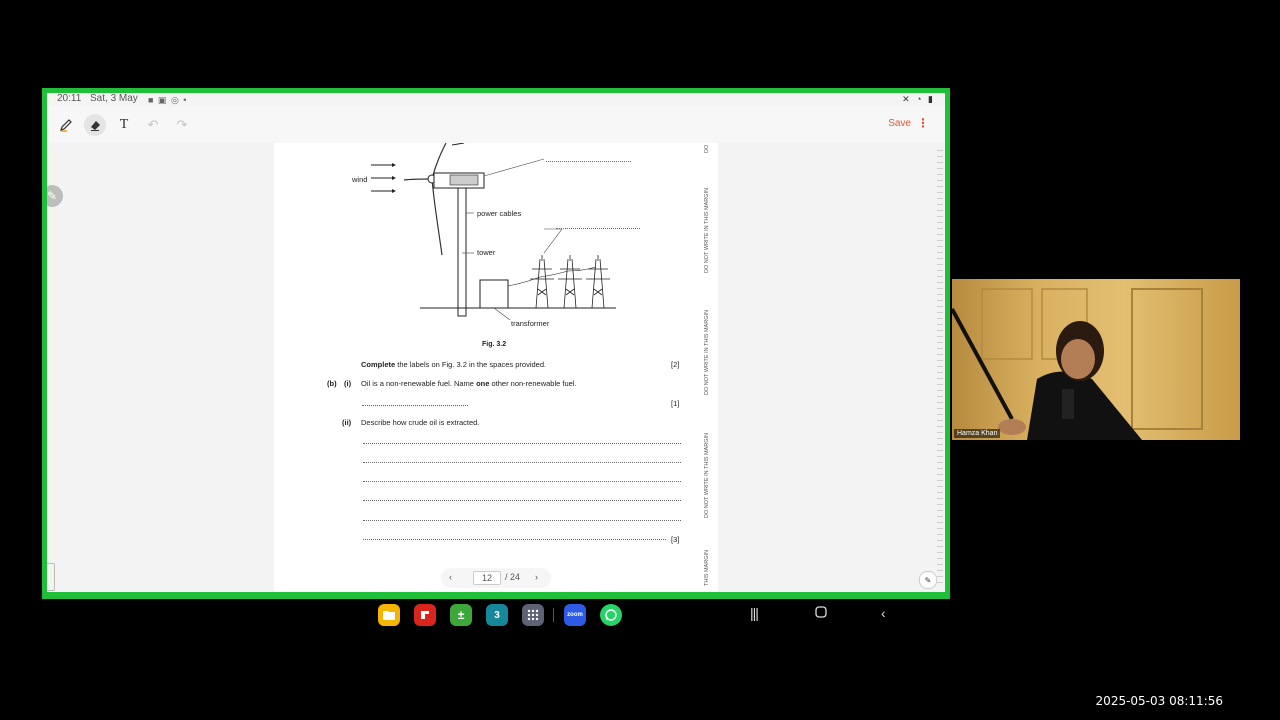  I want to click on part-ii-label: (ii), so click(347, 422).